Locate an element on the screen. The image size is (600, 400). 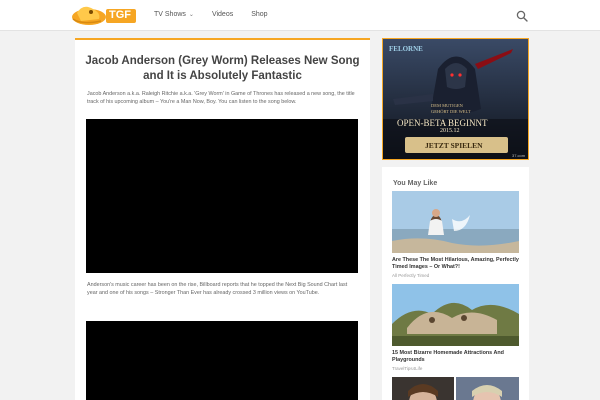
ad-line1: DEM MUTIGEN is located at coordinates (447, 105).